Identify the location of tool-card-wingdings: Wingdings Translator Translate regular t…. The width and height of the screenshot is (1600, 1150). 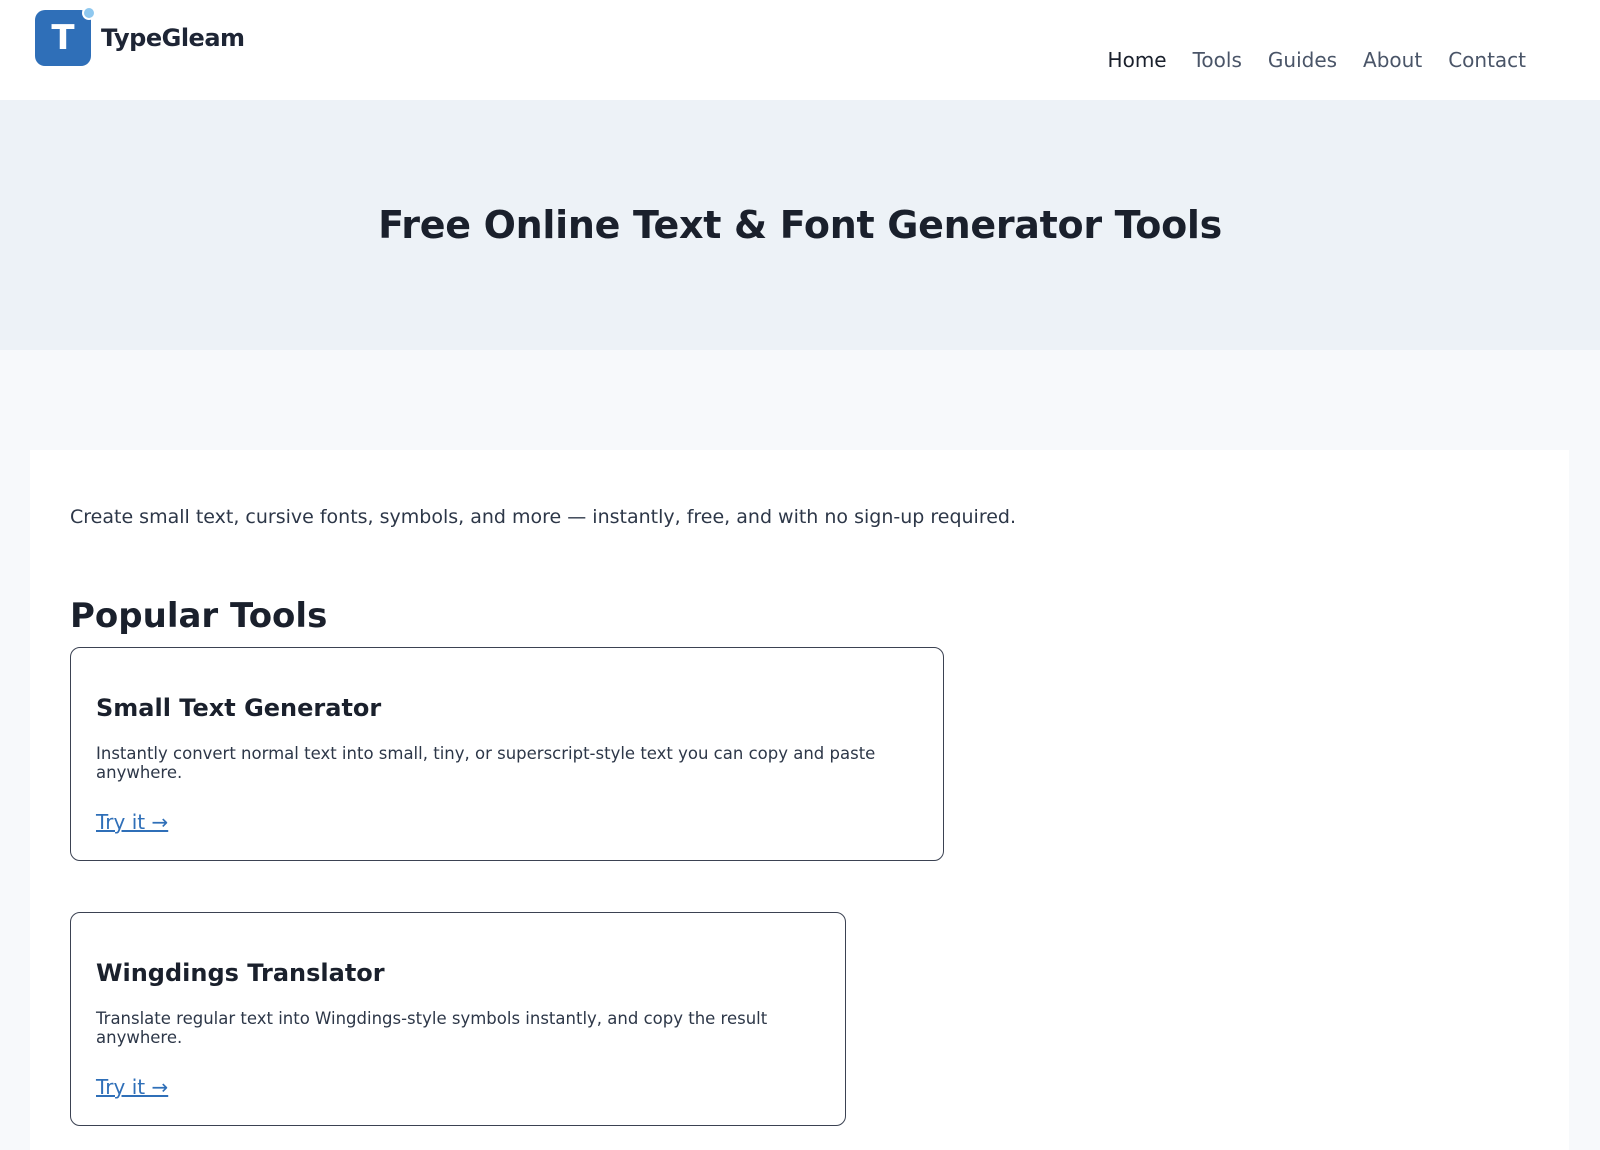
(458, 1019).